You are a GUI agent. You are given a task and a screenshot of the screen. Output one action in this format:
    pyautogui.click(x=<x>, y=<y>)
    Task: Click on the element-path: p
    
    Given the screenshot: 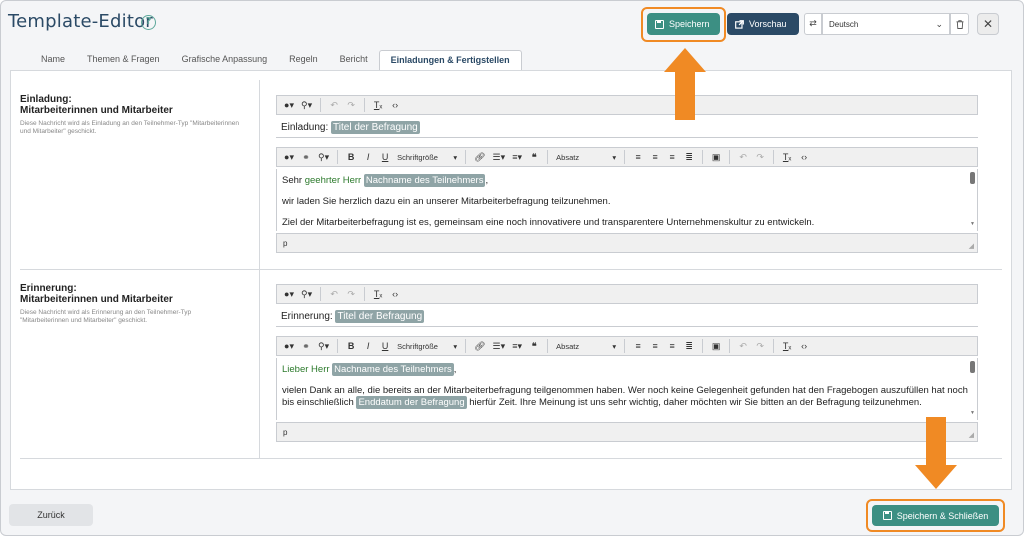 What is the action you would take?
    pyautogui.click(x=285, y=432)
    